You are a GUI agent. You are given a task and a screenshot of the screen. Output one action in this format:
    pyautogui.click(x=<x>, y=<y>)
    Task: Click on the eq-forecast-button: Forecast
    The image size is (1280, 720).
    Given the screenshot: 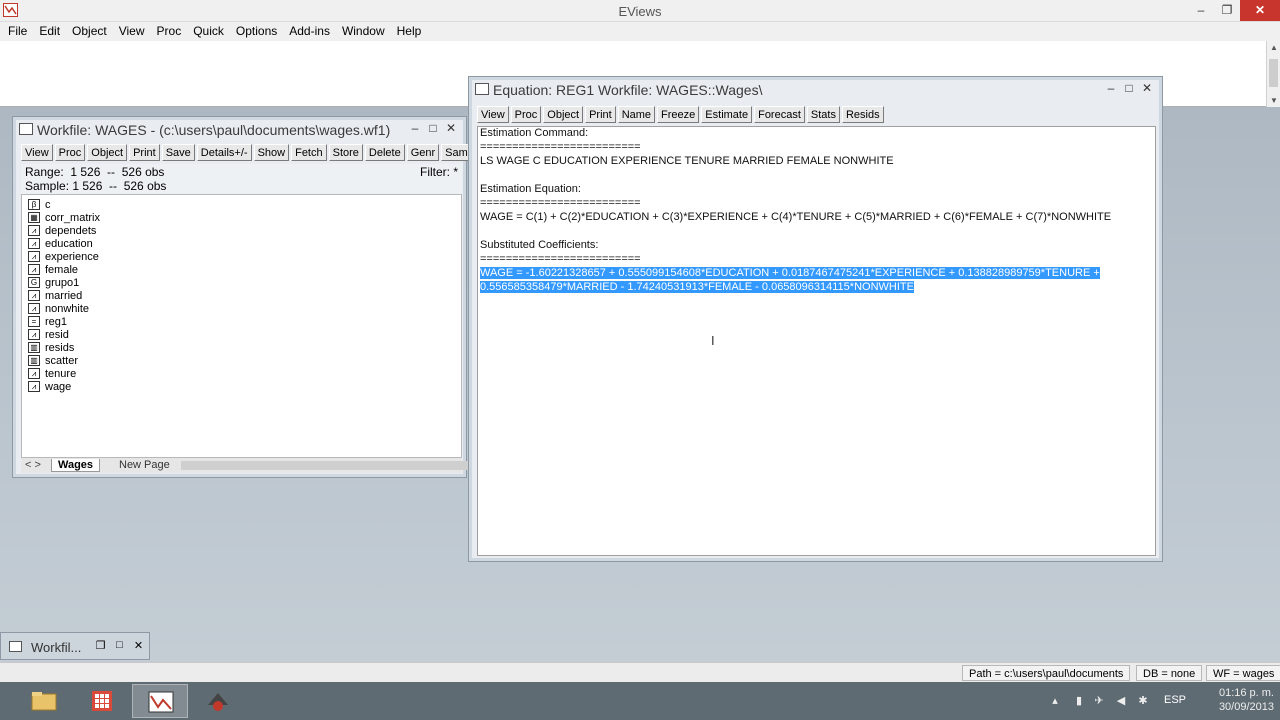 What is the action you would take?
    pyautogui.click(x=779, y=114)
    